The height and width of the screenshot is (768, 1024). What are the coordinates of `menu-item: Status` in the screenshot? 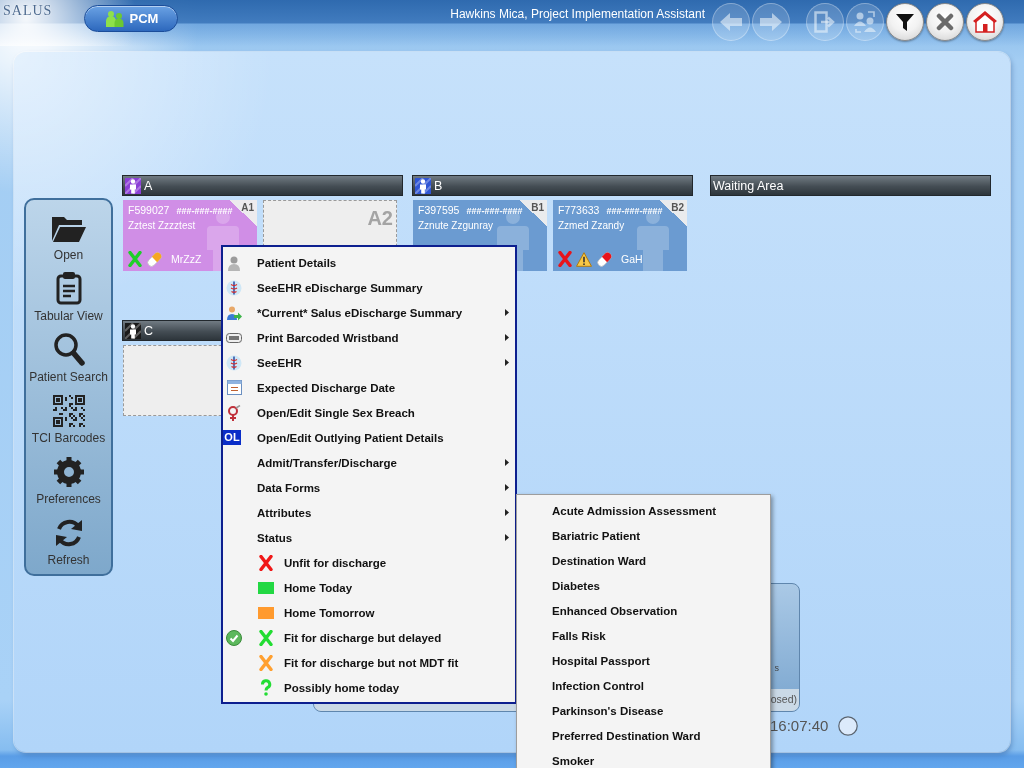 It's located at (369, 537).